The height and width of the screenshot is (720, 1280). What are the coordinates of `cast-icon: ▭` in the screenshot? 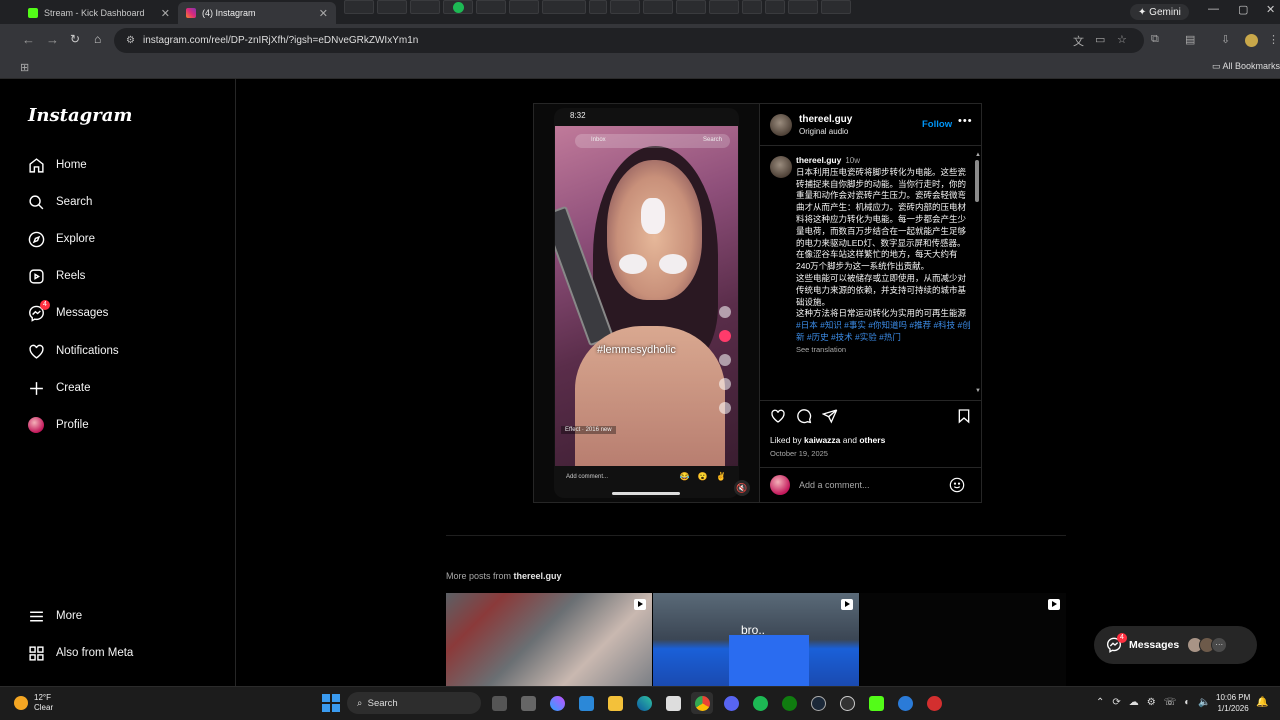 It's located at (1100, 39).